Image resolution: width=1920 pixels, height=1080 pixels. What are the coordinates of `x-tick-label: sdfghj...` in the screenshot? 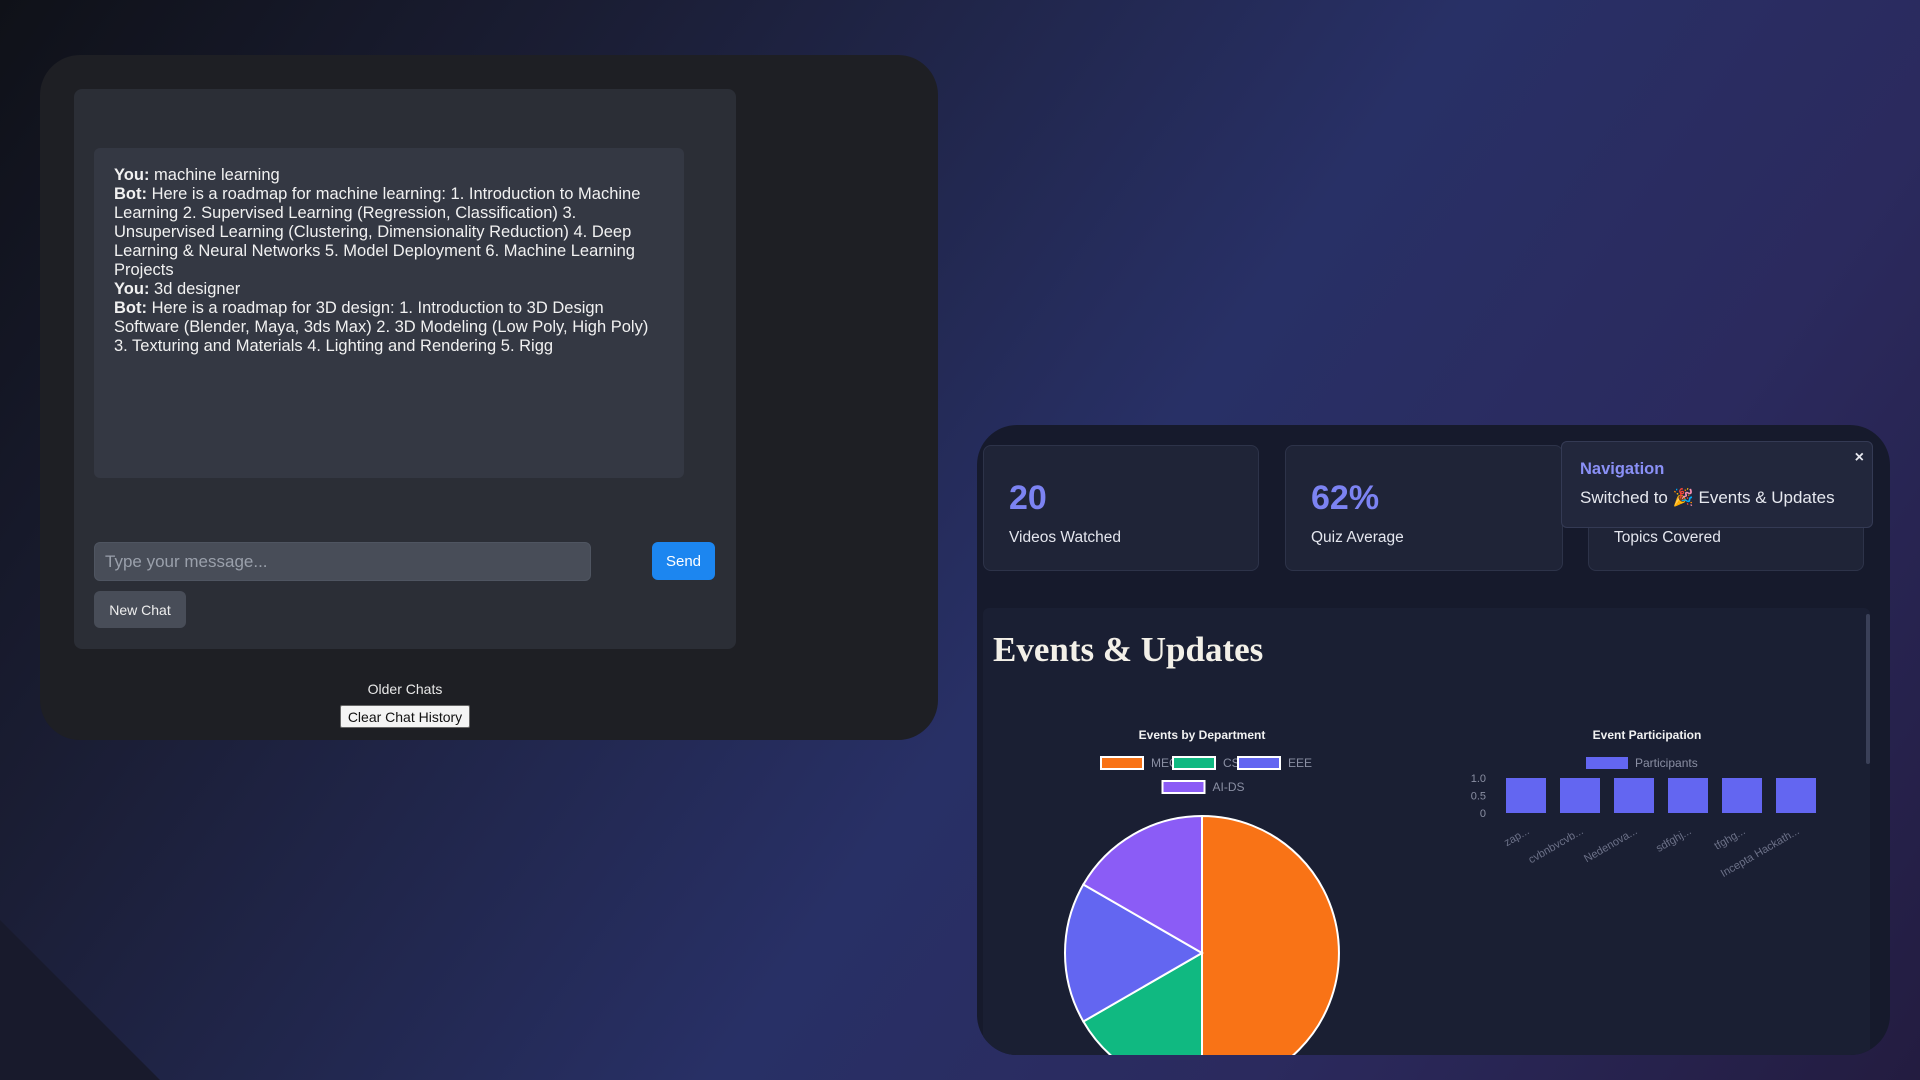 It's located at (1673, 840).